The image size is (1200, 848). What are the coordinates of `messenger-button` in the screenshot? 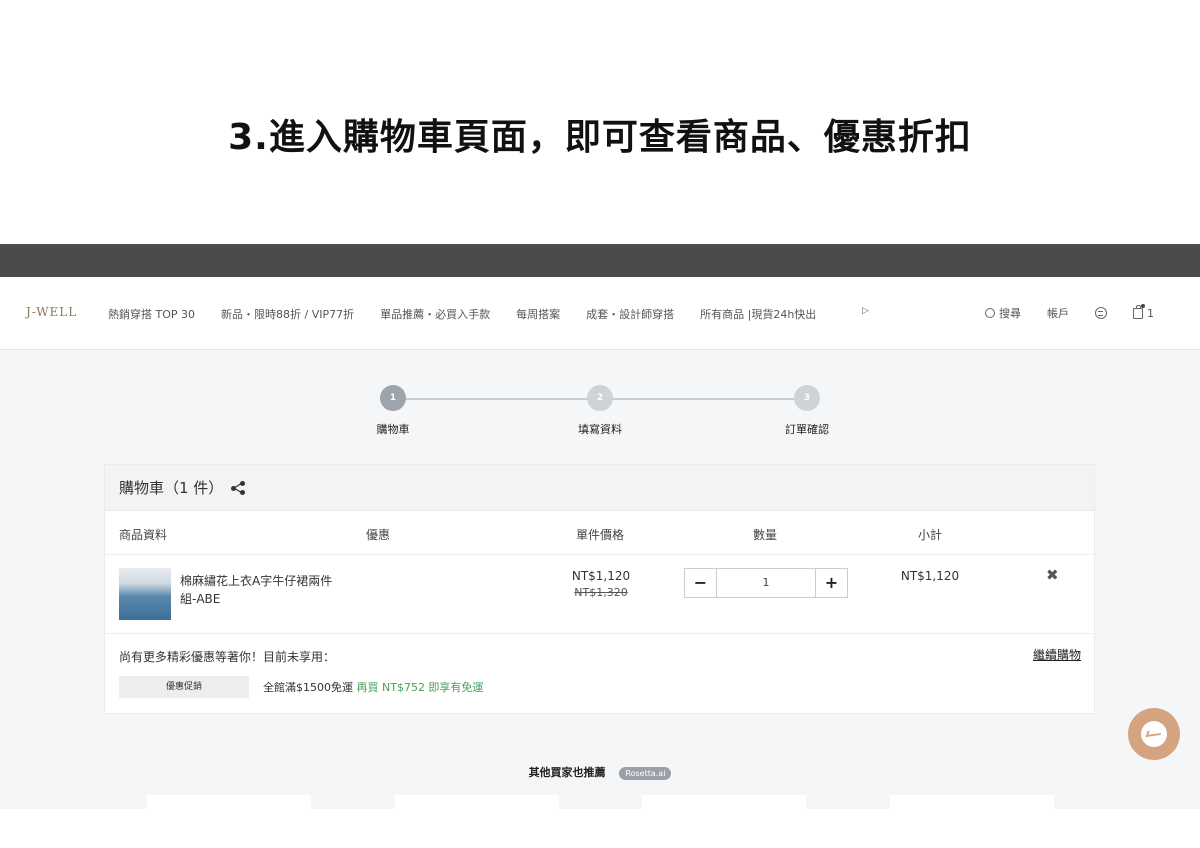 It's located at (1154, 734).